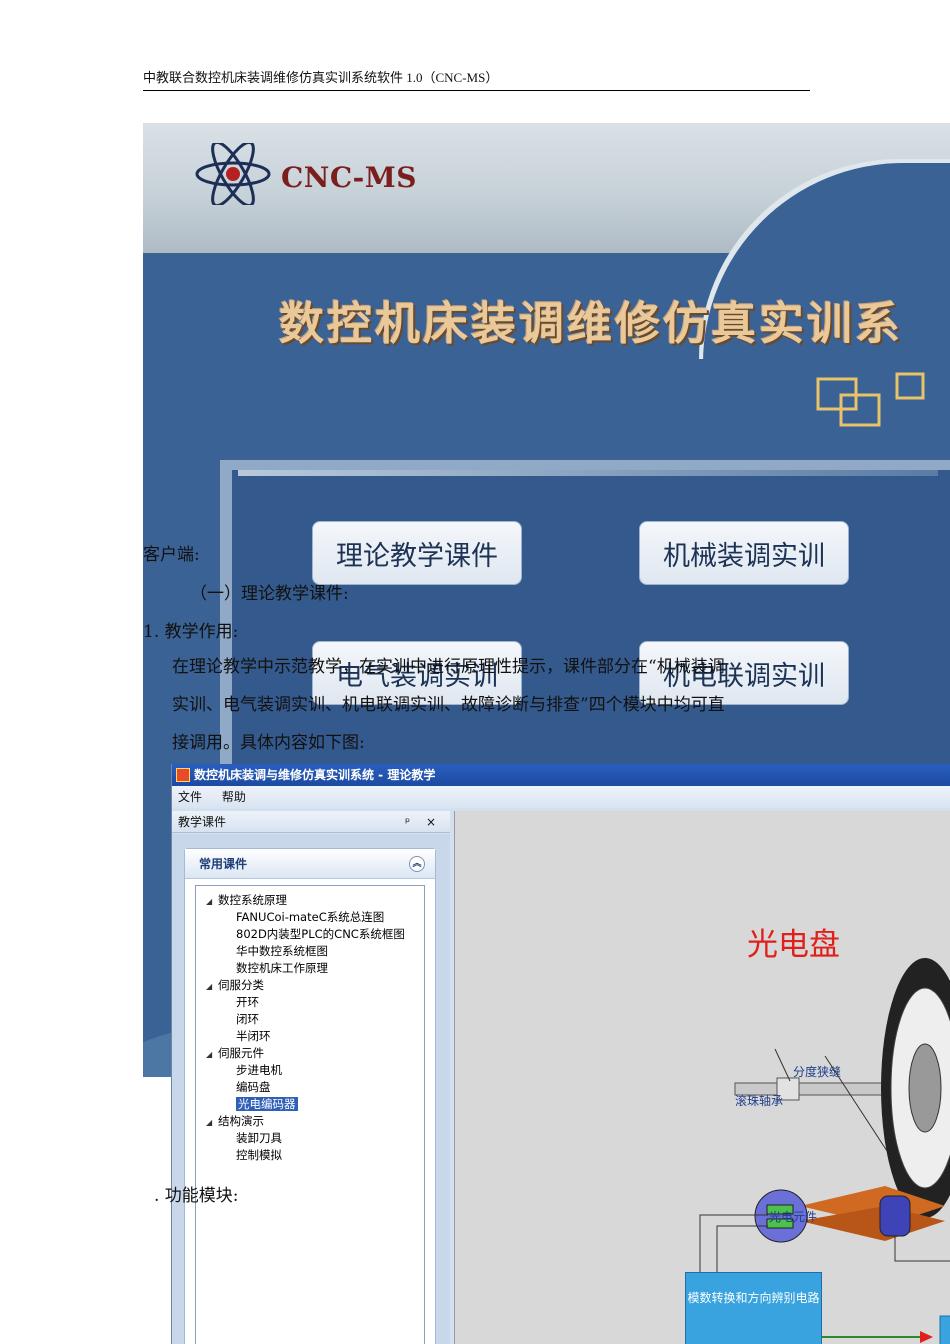  I want to click on dock-header: 教学课件 ᵖ ×, so click(311, 822).